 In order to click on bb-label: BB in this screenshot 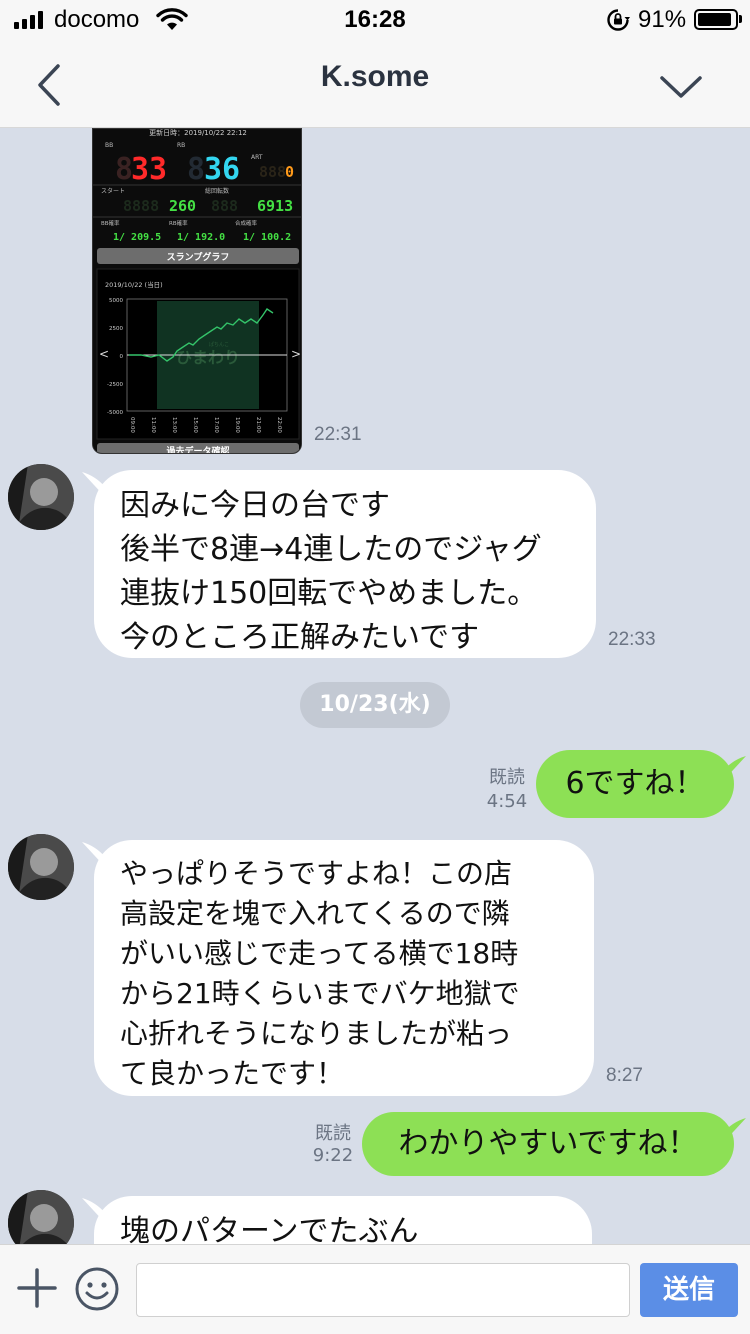, I will do `click(109, 145)`.